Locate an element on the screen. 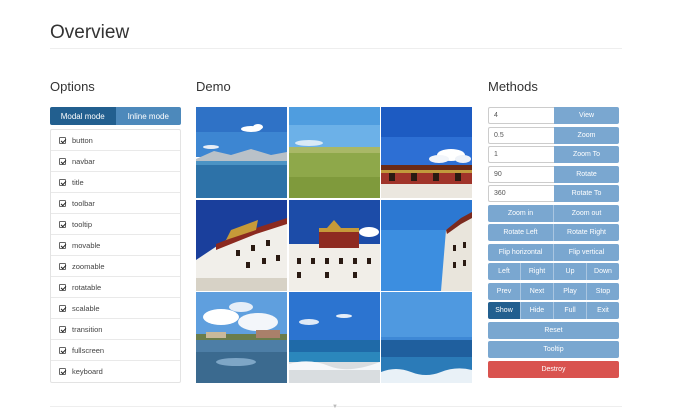 The height and width of the screenshot is (416, 673). zoom-out-button: Zoom out is located at coordinates (586, 213).